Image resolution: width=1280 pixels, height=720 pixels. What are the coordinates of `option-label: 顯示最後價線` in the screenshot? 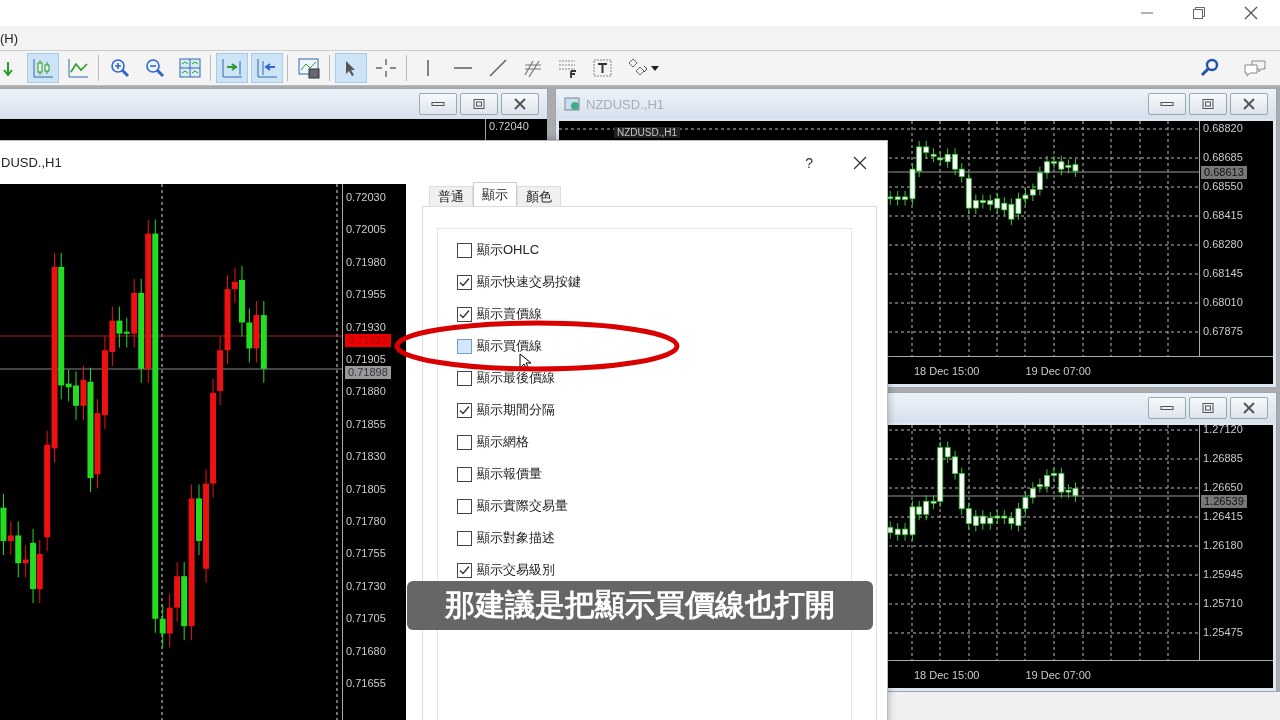 It's located at (516, 378).